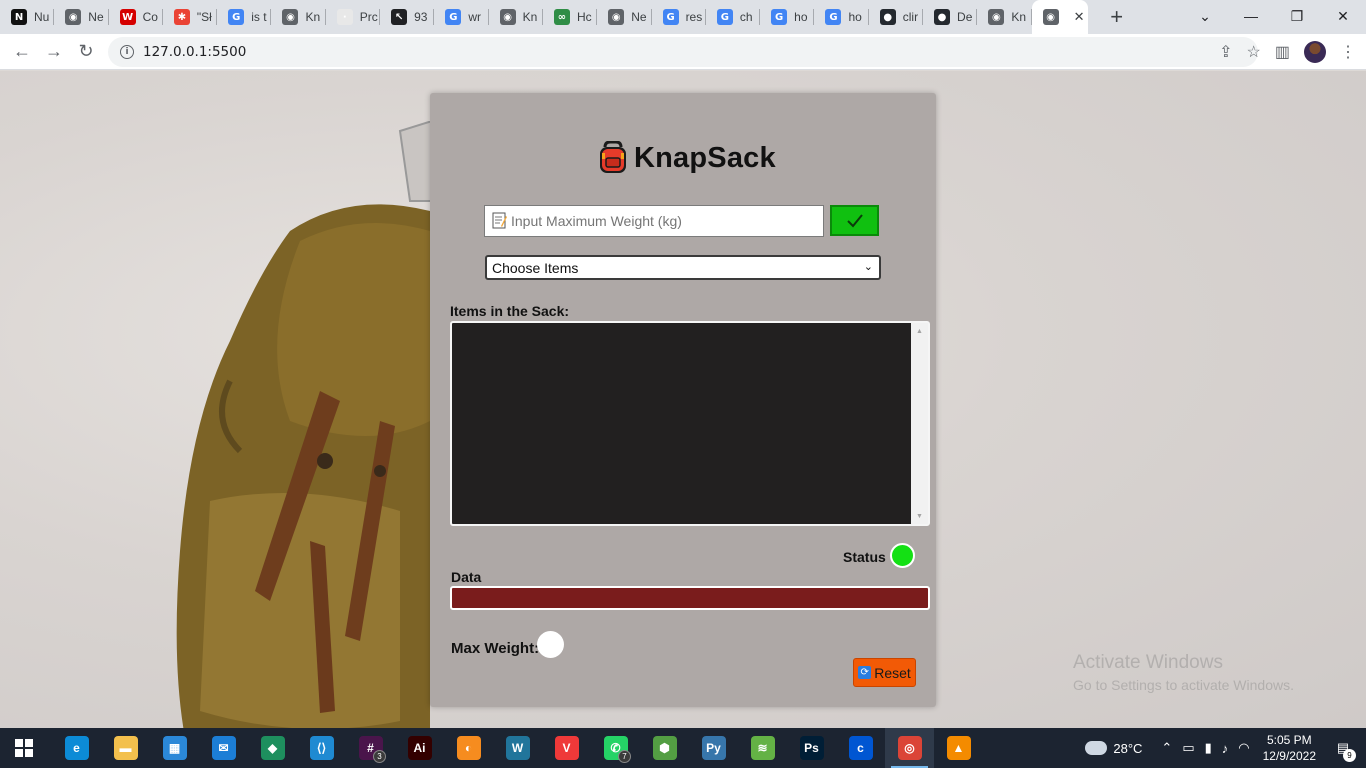 The width and height of the screenshot is (1366, 768). What do you see at coordinates (1183, 685) in the screenshot?
I see `activation-watermark-subtitle: Go to Settings to activate Windows.` at bounding box center [1183, 685].